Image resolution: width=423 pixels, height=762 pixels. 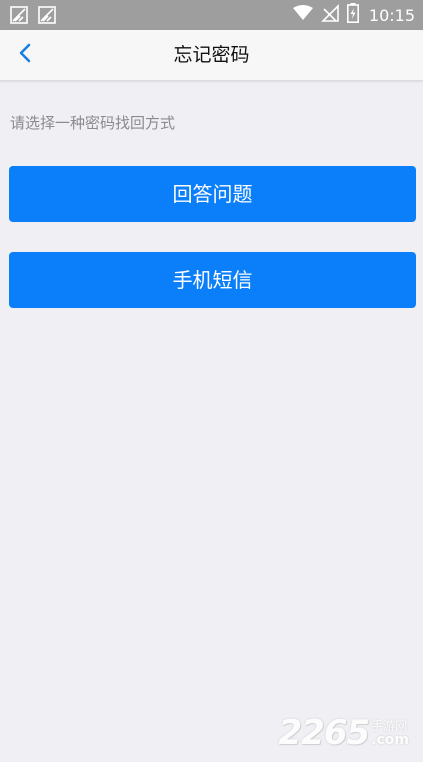 I want to click on watermark-number: 2265, so click(x=324, y=733).